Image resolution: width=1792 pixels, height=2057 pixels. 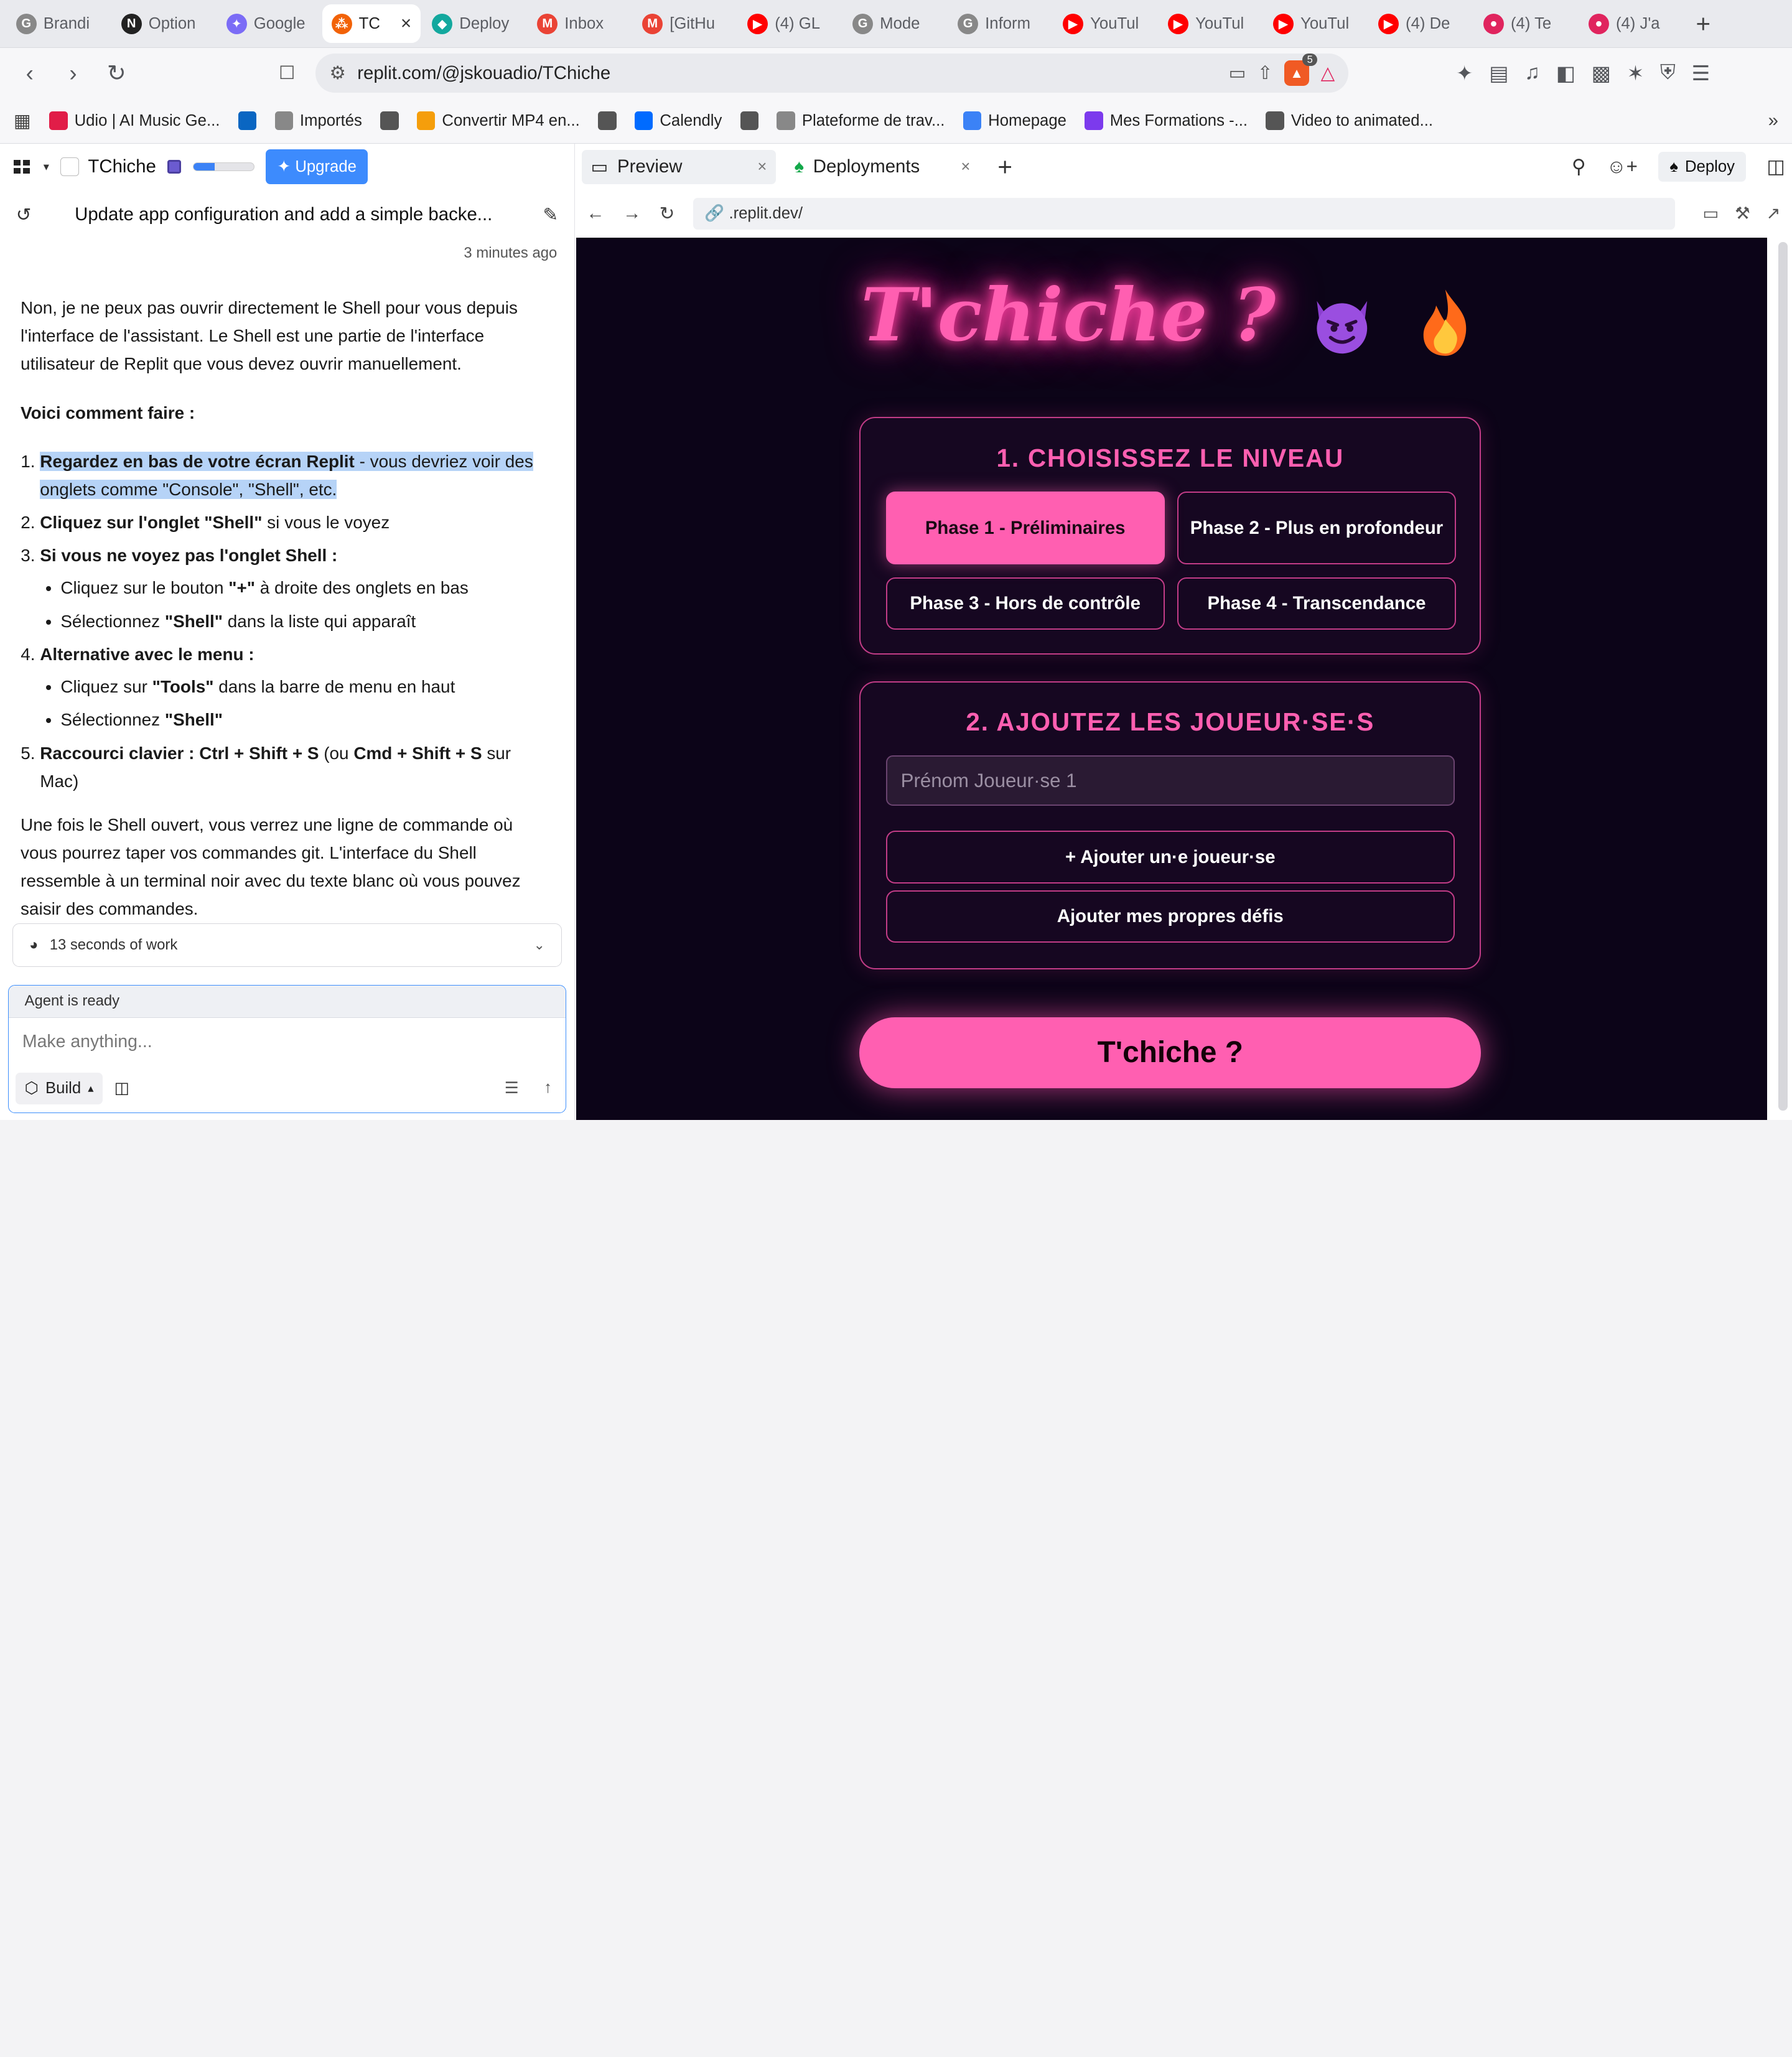 What do you see at coordinates (475, 23) in the screenshot?
I see `browser-tab: ◆ Deploy` at bounding box center [475, 23].